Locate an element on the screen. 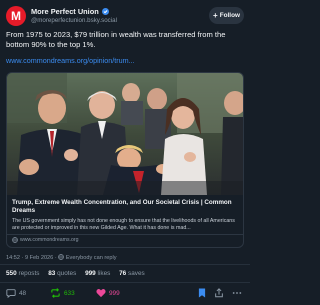  repost-count: 633 is located at coordinates (69, 293).